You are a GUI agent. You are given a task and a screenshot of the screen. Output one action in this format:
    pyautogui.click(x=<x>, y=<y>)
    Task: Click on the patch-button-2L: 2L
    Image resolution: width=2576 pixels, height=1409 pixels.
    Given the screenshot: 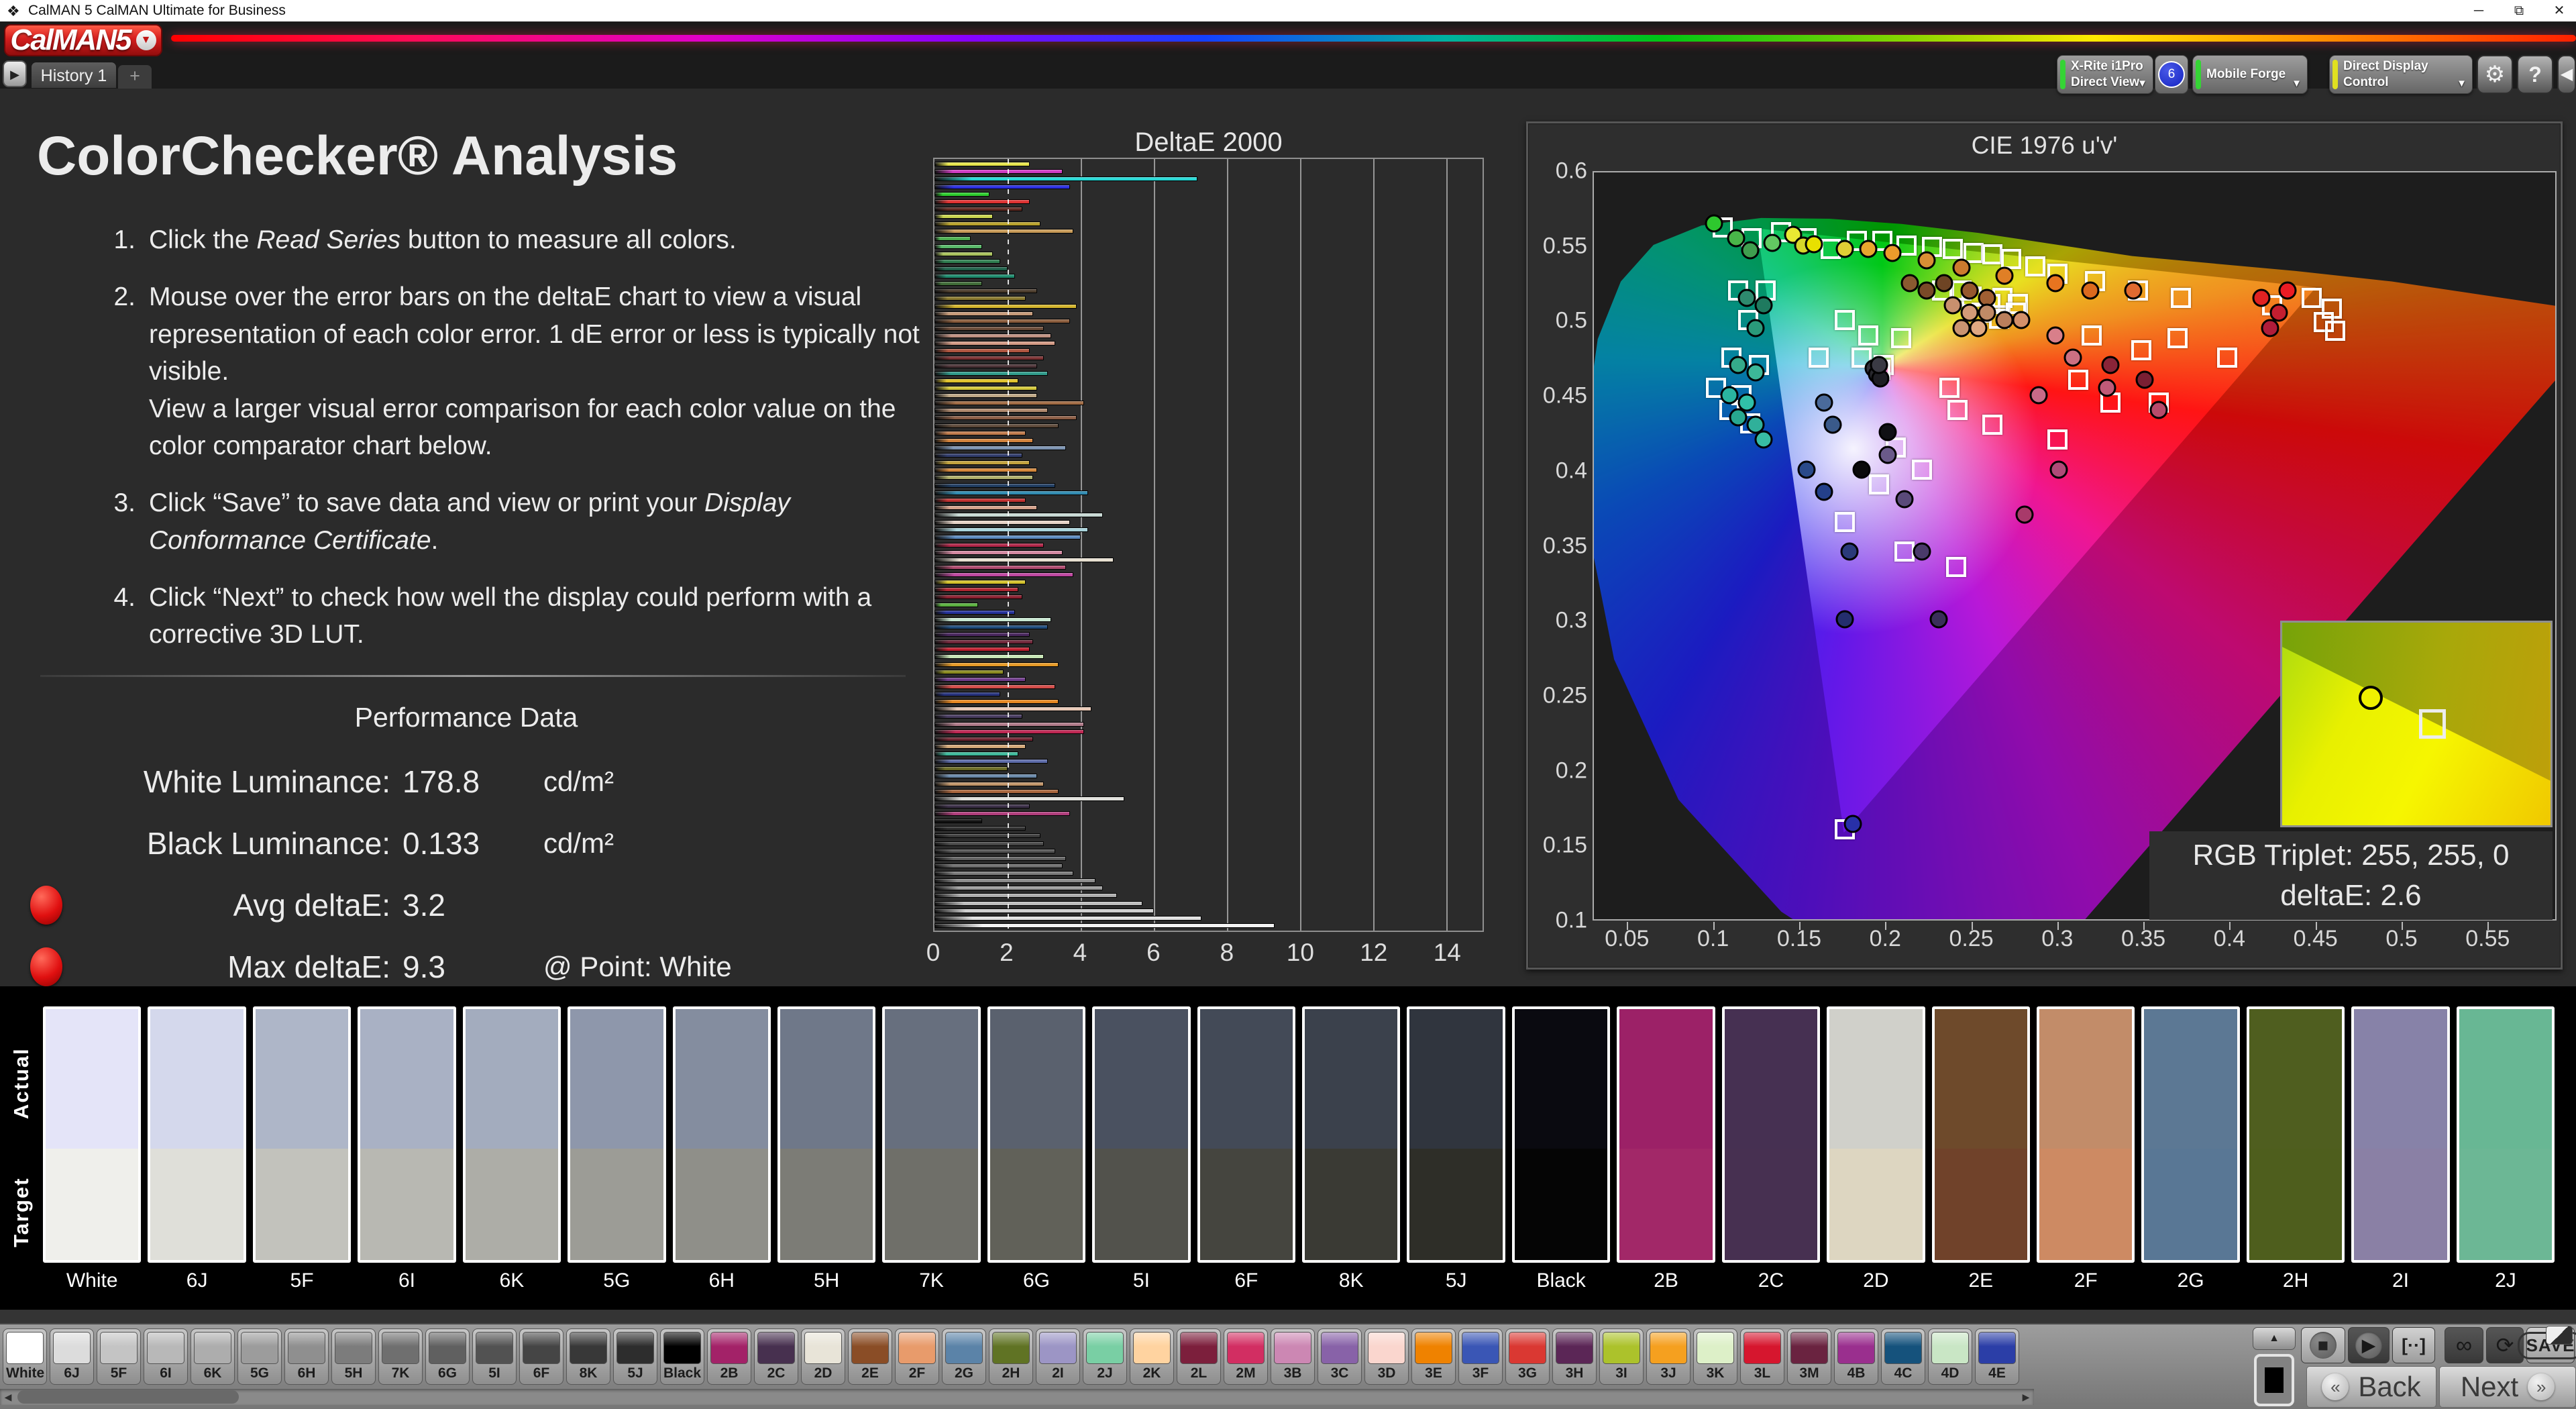 What is the action you would take?
    pyautogui.click(x=1199, y=1356)
    